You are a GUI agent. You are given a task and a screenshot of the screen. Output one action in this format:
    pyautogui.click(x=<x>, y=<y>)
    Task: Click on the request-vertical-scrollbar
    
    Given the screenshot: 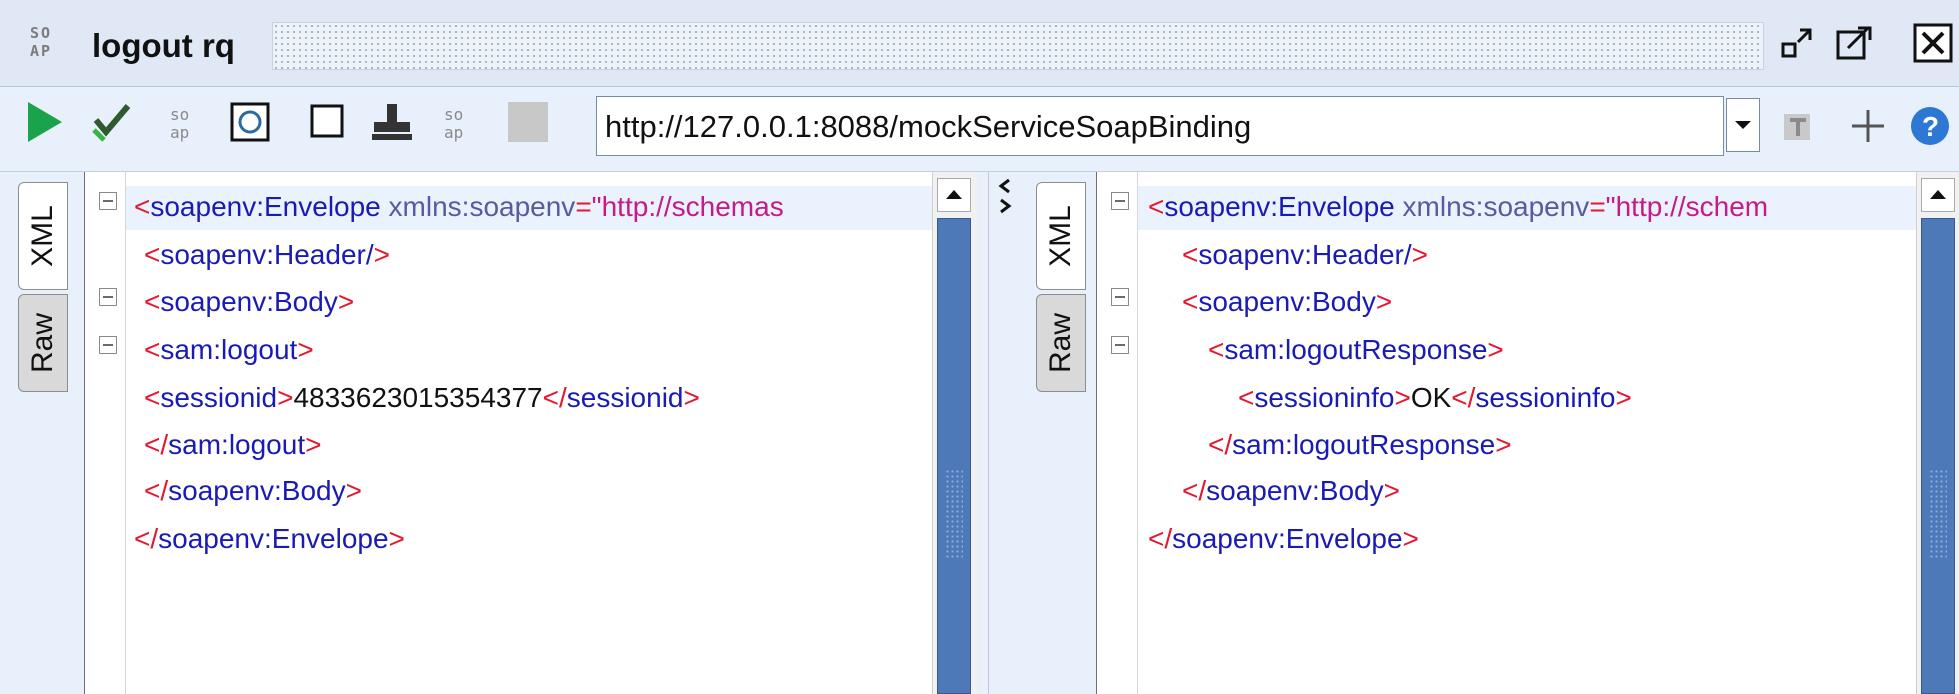 What is the action you would take?
    pyautogui.click(x=954, y=433)
    